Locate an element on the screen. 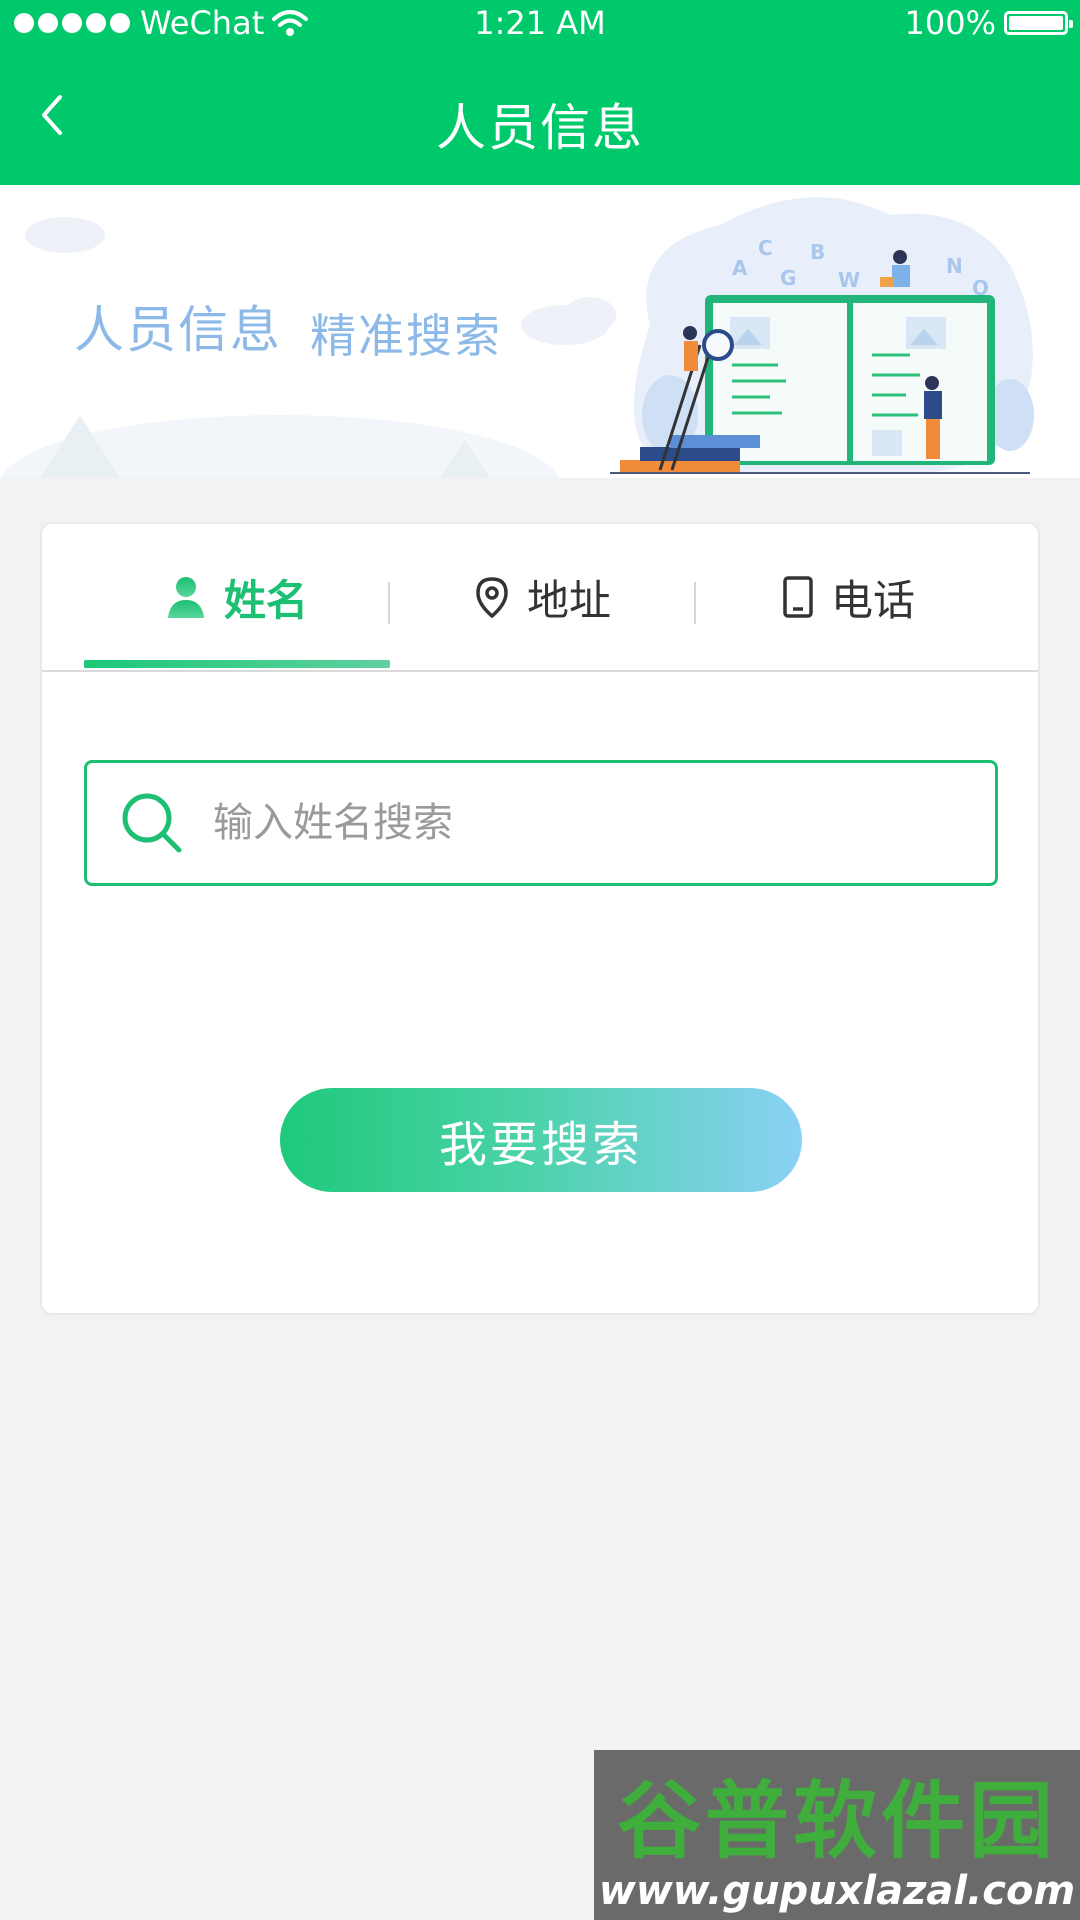  watermark-url: www.gupuxlazal.com is located at coordinates (837, 1891).